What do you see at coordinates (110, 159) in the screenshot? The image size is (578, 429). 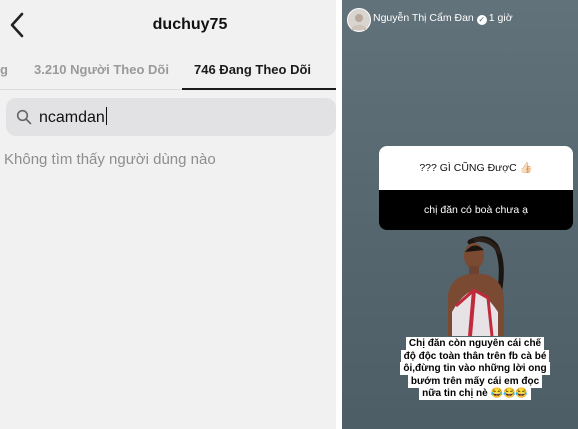 I see `empty-results-message: Không tìm thấy người dùng nào` at bounding box center [110, 159].